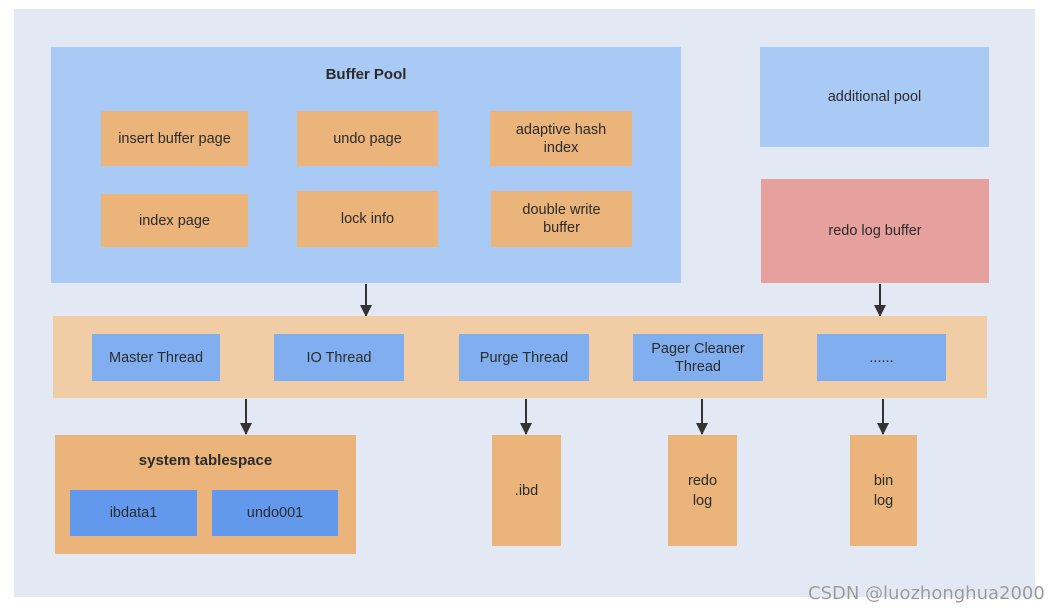 This screenshot has height=614, width=1055. What do you see at coordinates (246, 417) in the screenshot?
I see `arrow-to-system-tablespace` at bounding box center [246, 417].